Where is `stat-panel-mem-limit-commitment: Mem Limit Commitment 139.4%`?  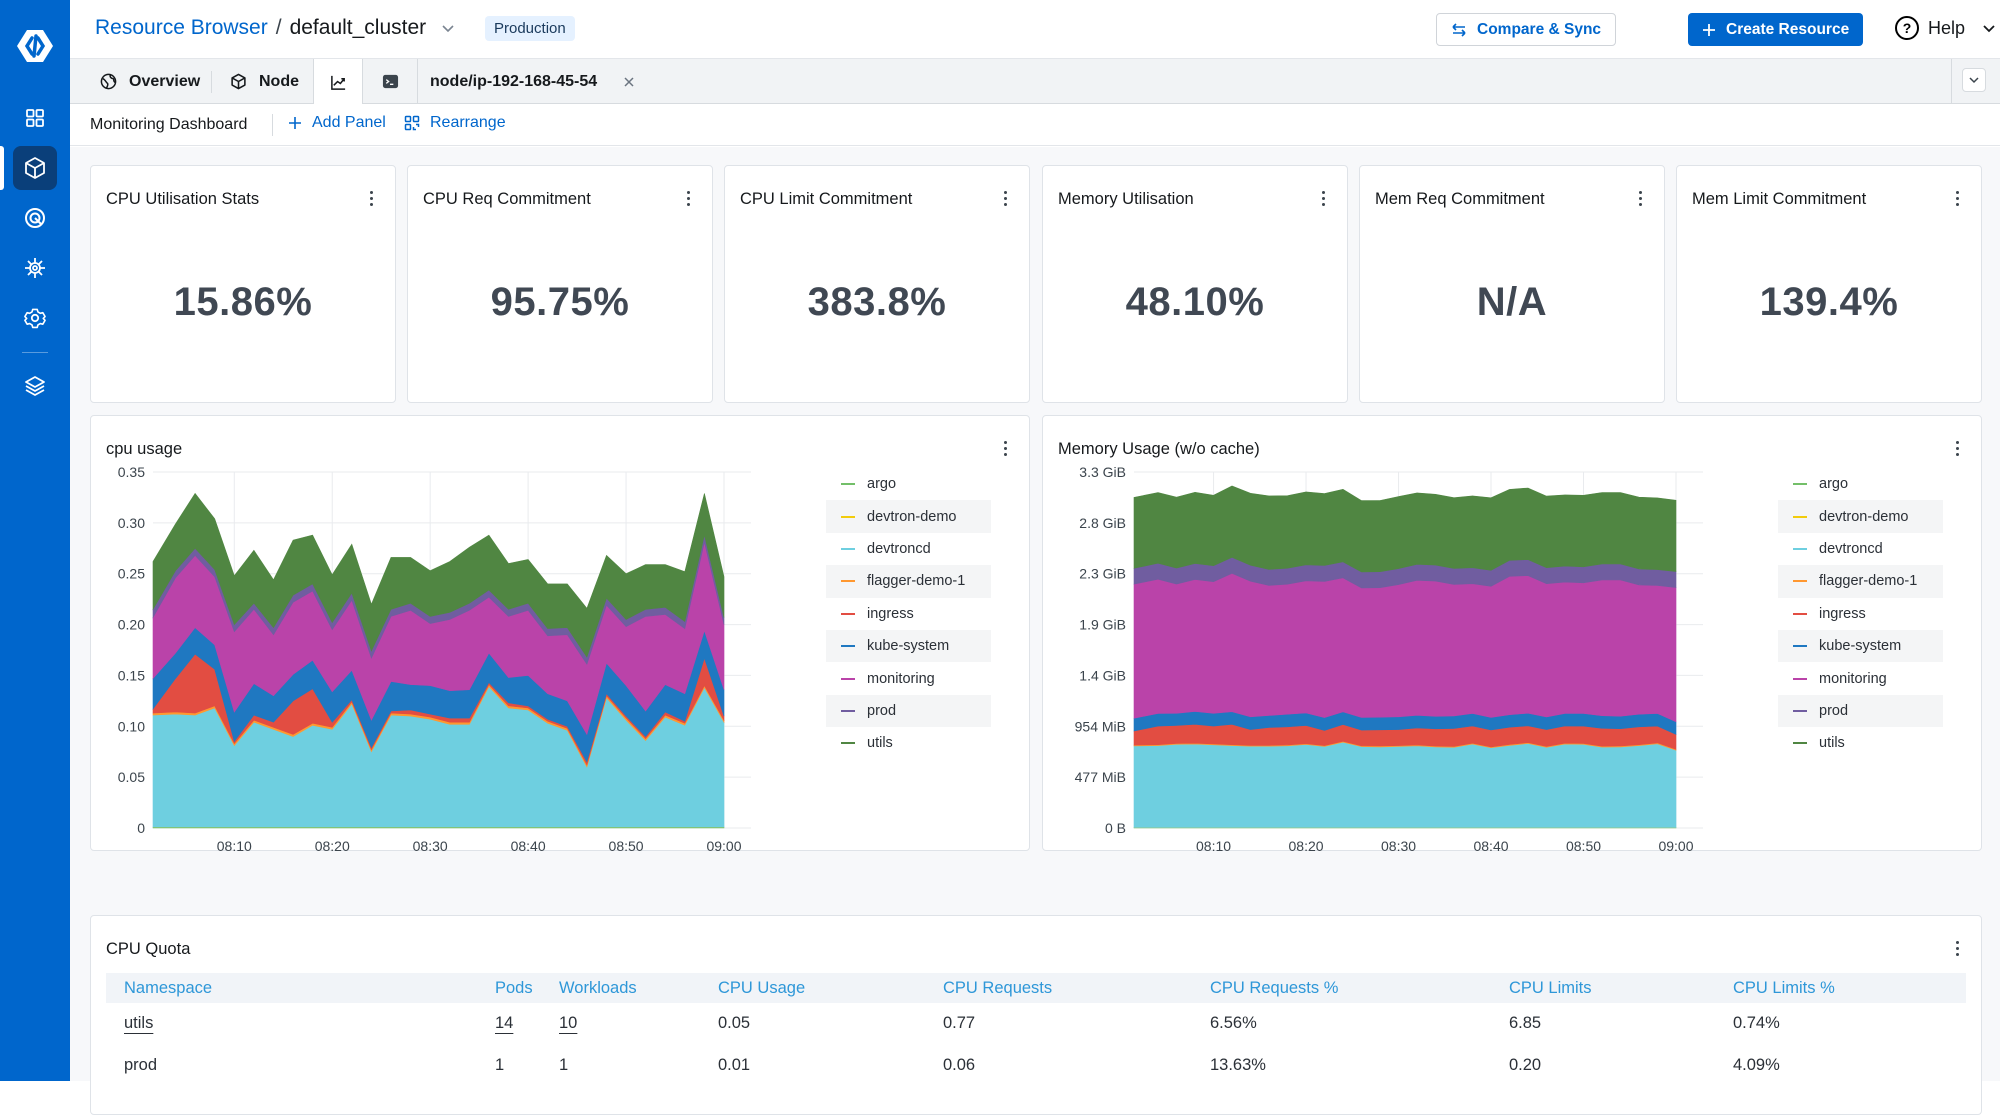 stat-panel-mem-limit-commitment: Mem Limit Commitment 139.4% is located at coordinates (1829, 284).